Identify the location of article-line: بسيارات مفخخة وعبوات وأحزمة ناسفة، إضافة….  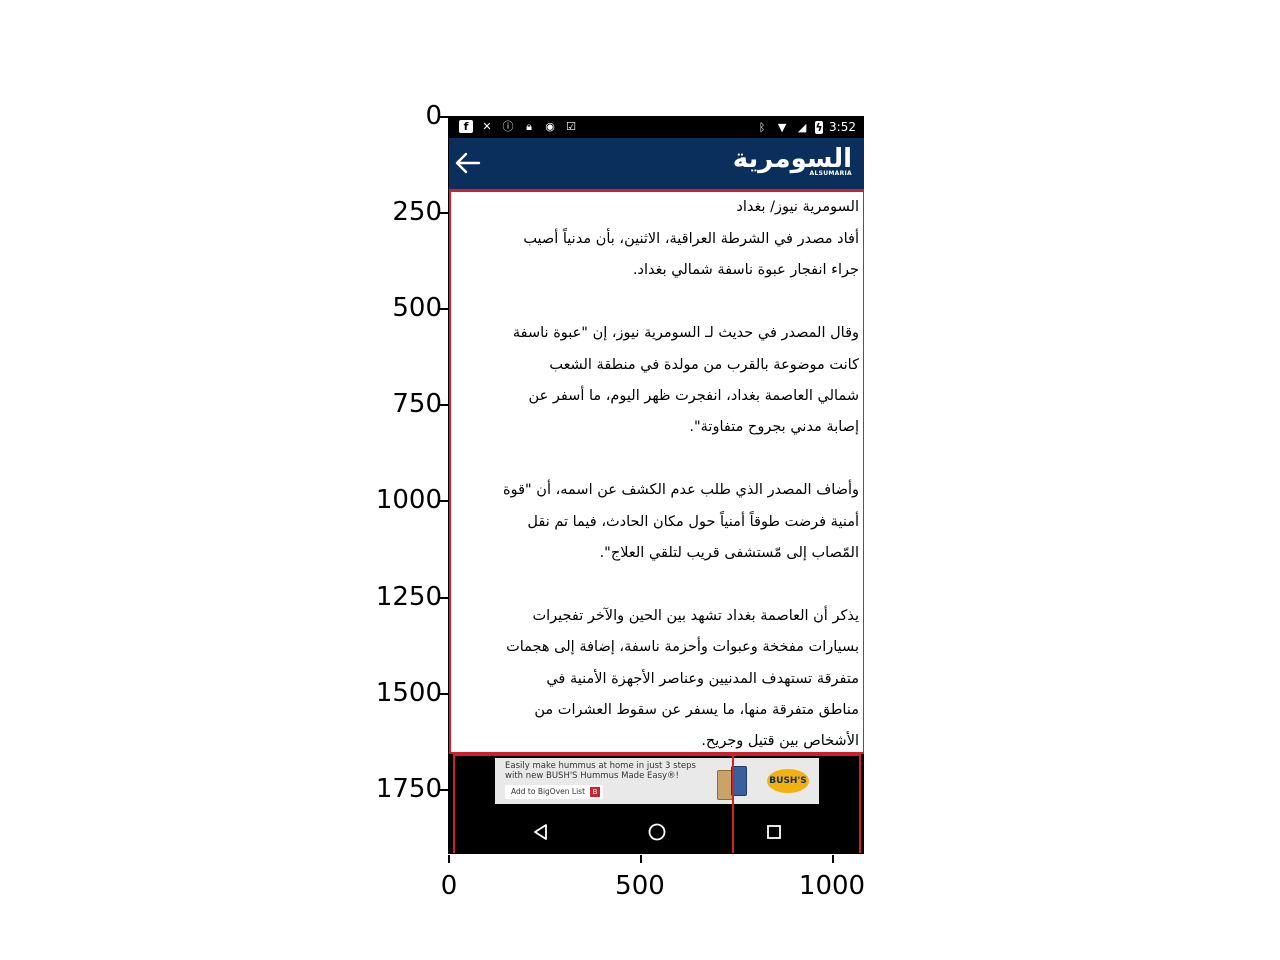
(682, 647).